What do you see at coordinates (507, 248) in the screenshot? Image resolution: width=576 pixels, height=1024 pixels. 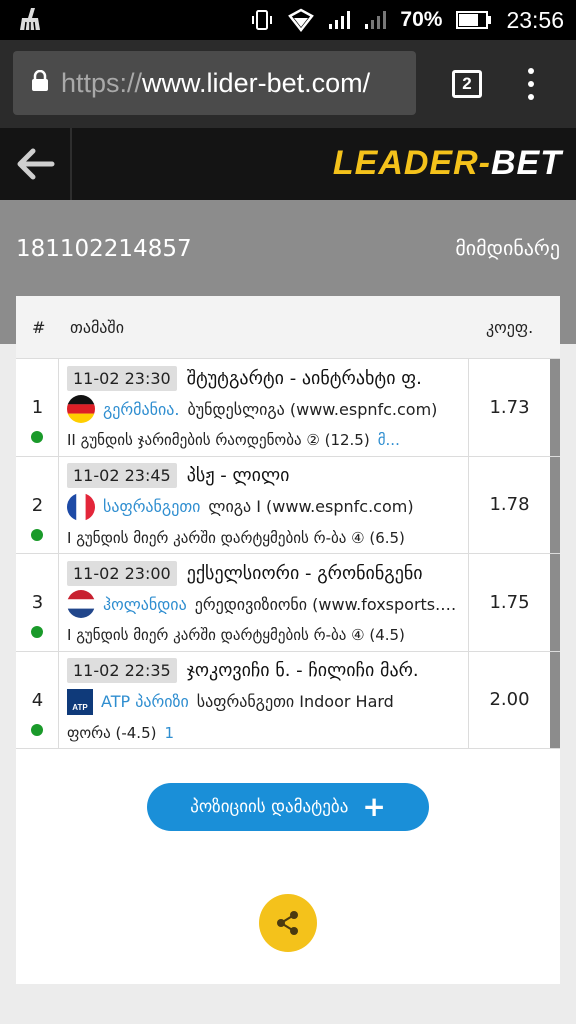 I see `coupon-status: მიმდინარე` at bounding box center [507, 248].